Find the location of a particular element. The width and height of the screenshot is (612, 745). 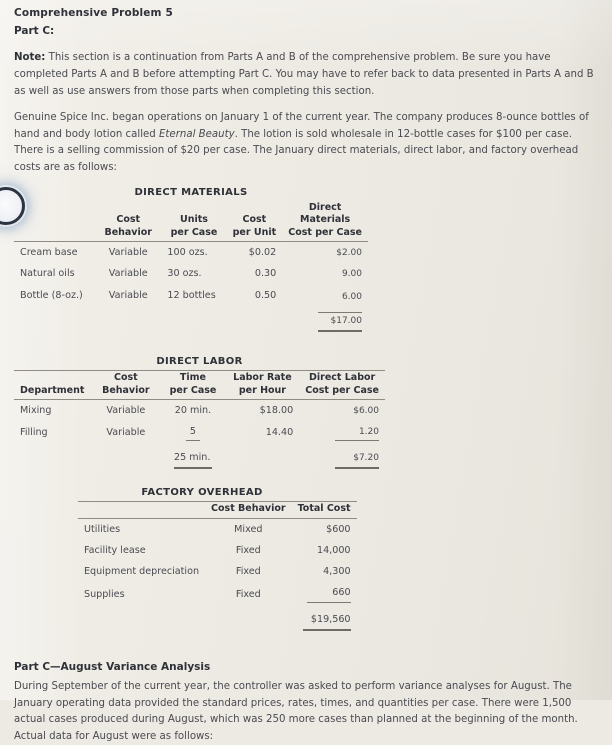

dm-row2-item: Bottle (8-oz.) is located at coordinates (51, 295).